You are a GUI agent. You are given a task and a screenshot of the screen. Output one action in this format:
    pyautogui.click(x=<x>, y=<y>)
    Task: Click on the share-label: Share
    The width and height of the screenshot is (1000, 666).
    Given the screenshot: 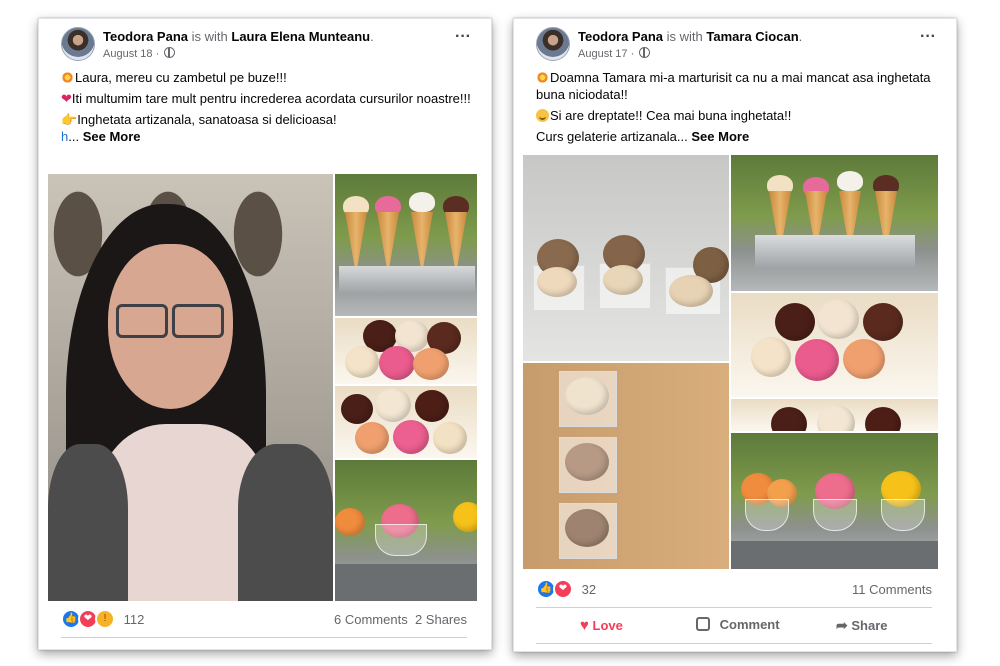 What is the action you would take?
    pyautogui.click(x=869, y=625)
    